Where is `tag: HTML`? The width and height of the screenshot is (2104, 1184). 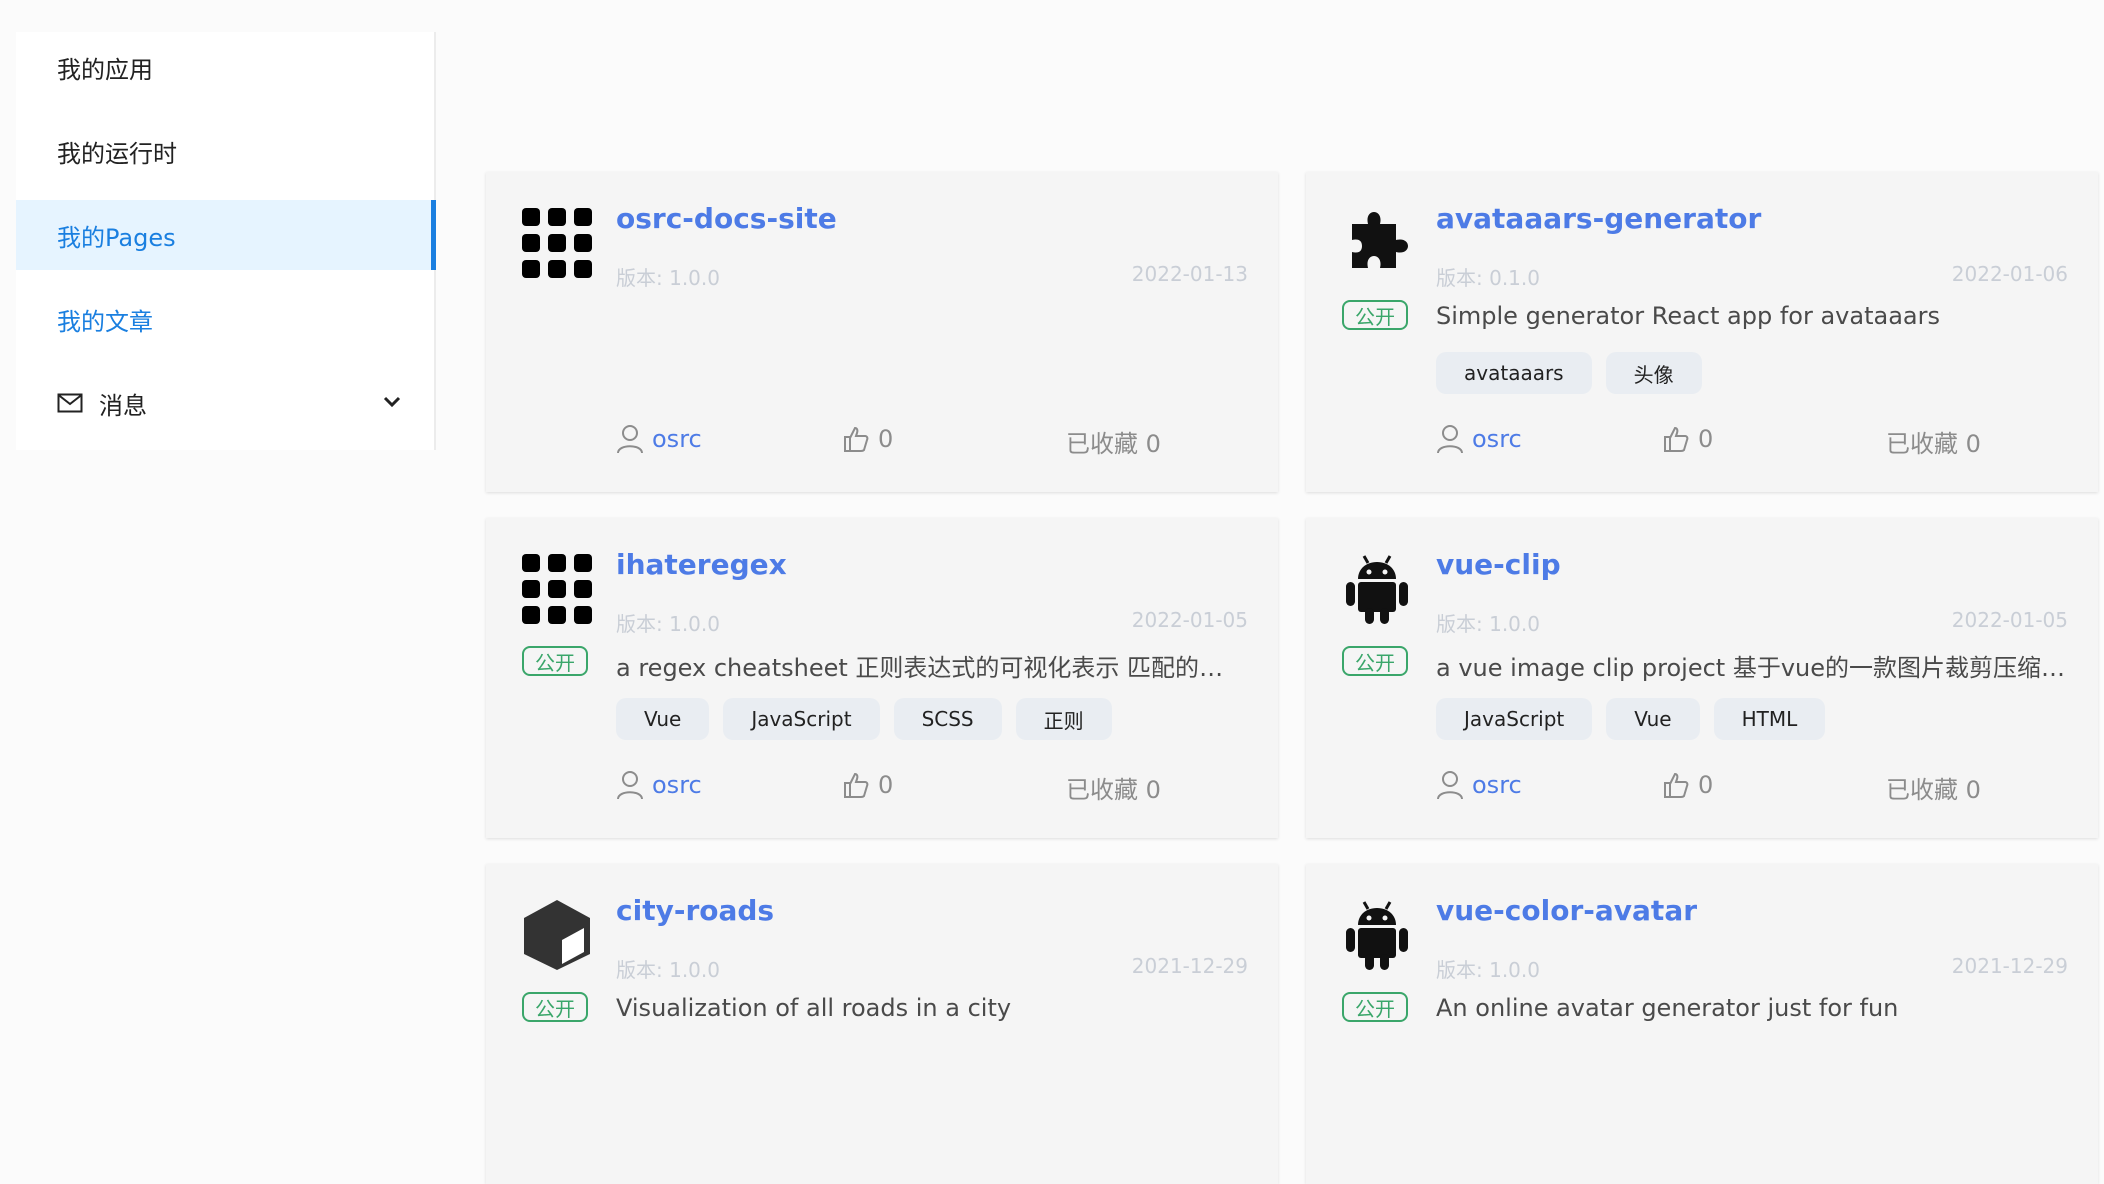
tag: HTML is located at coordinates (1769, 719).